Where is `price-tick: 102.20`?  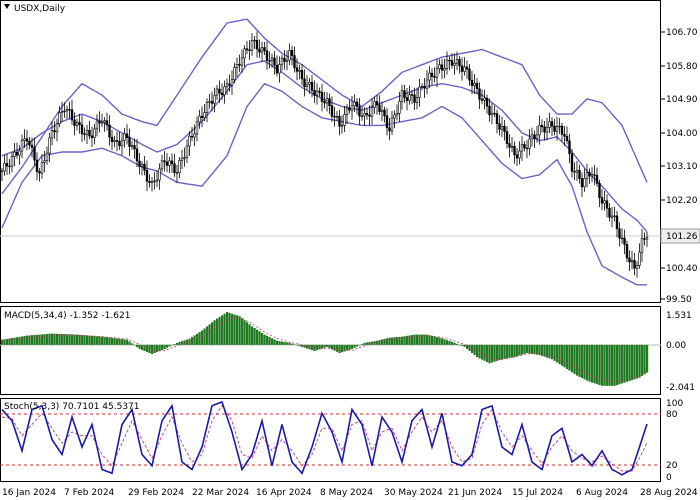 price-tick: 102.20 is located at coordinates (682, 201).